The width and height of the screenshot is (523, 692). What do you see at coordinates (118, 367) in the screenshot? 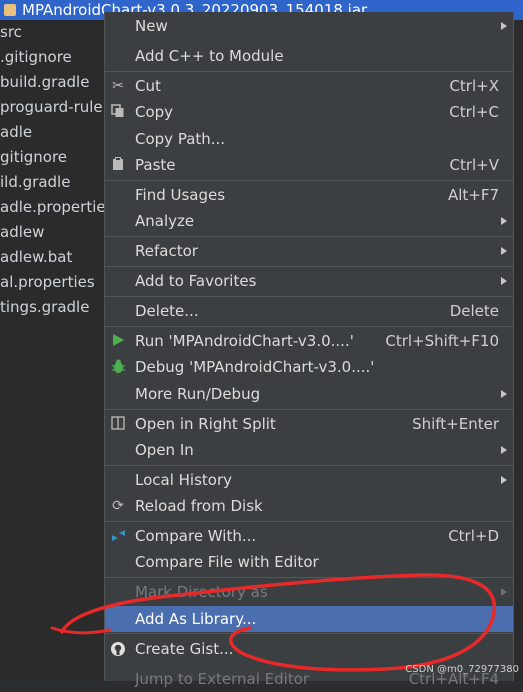
I see `debug-bug-icon` at bounding box center [118, 367].